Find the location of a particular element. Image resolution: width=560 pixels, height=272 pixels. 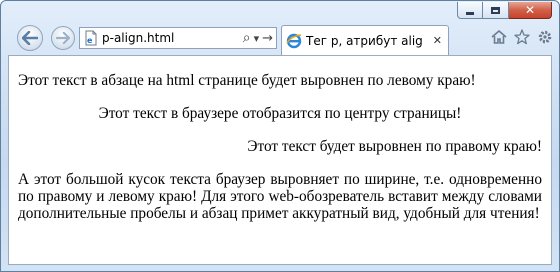

forward-button is located at coordinates (63, 38).